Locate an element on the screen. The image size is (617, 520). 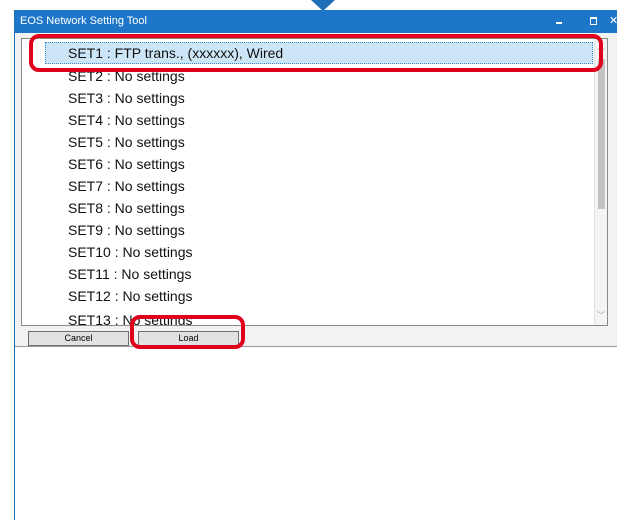
list-item-label: SET2 : No settings is located at coordinates (126, 76).